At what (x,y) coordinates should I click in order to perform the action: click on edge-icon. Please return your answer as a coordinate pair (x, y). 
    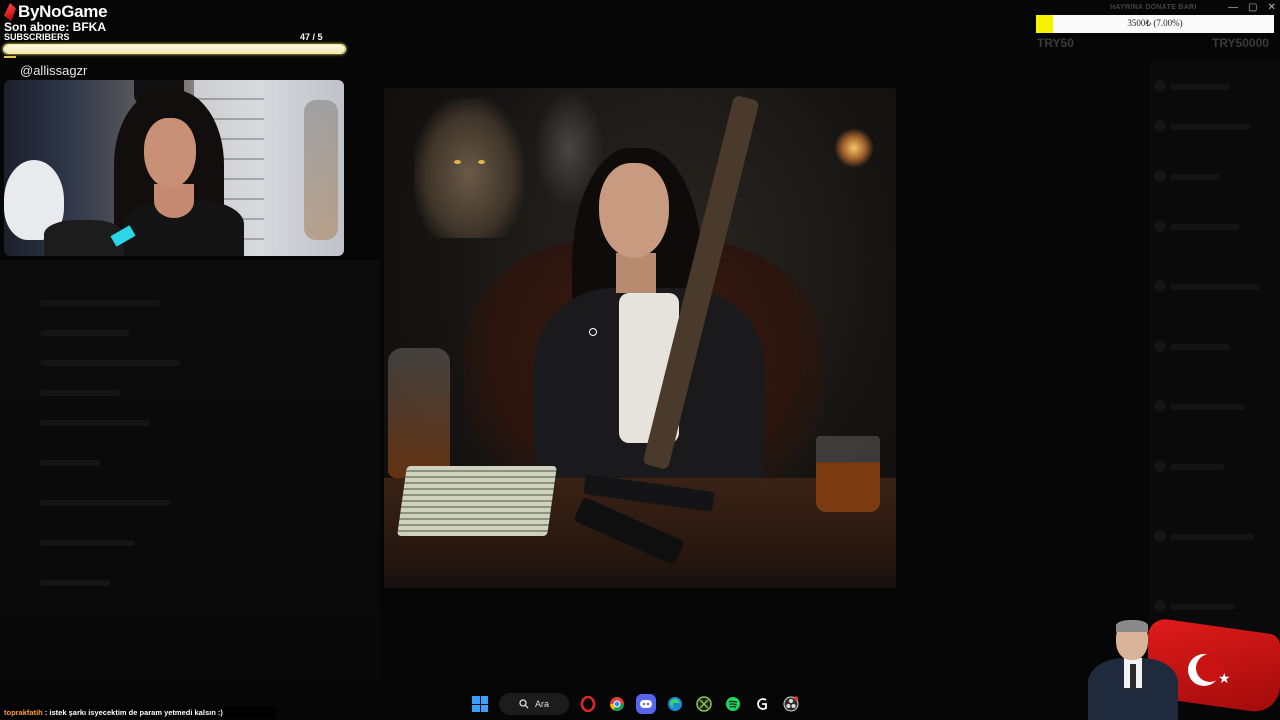
    Looking at the image, I should click on (675, 704).